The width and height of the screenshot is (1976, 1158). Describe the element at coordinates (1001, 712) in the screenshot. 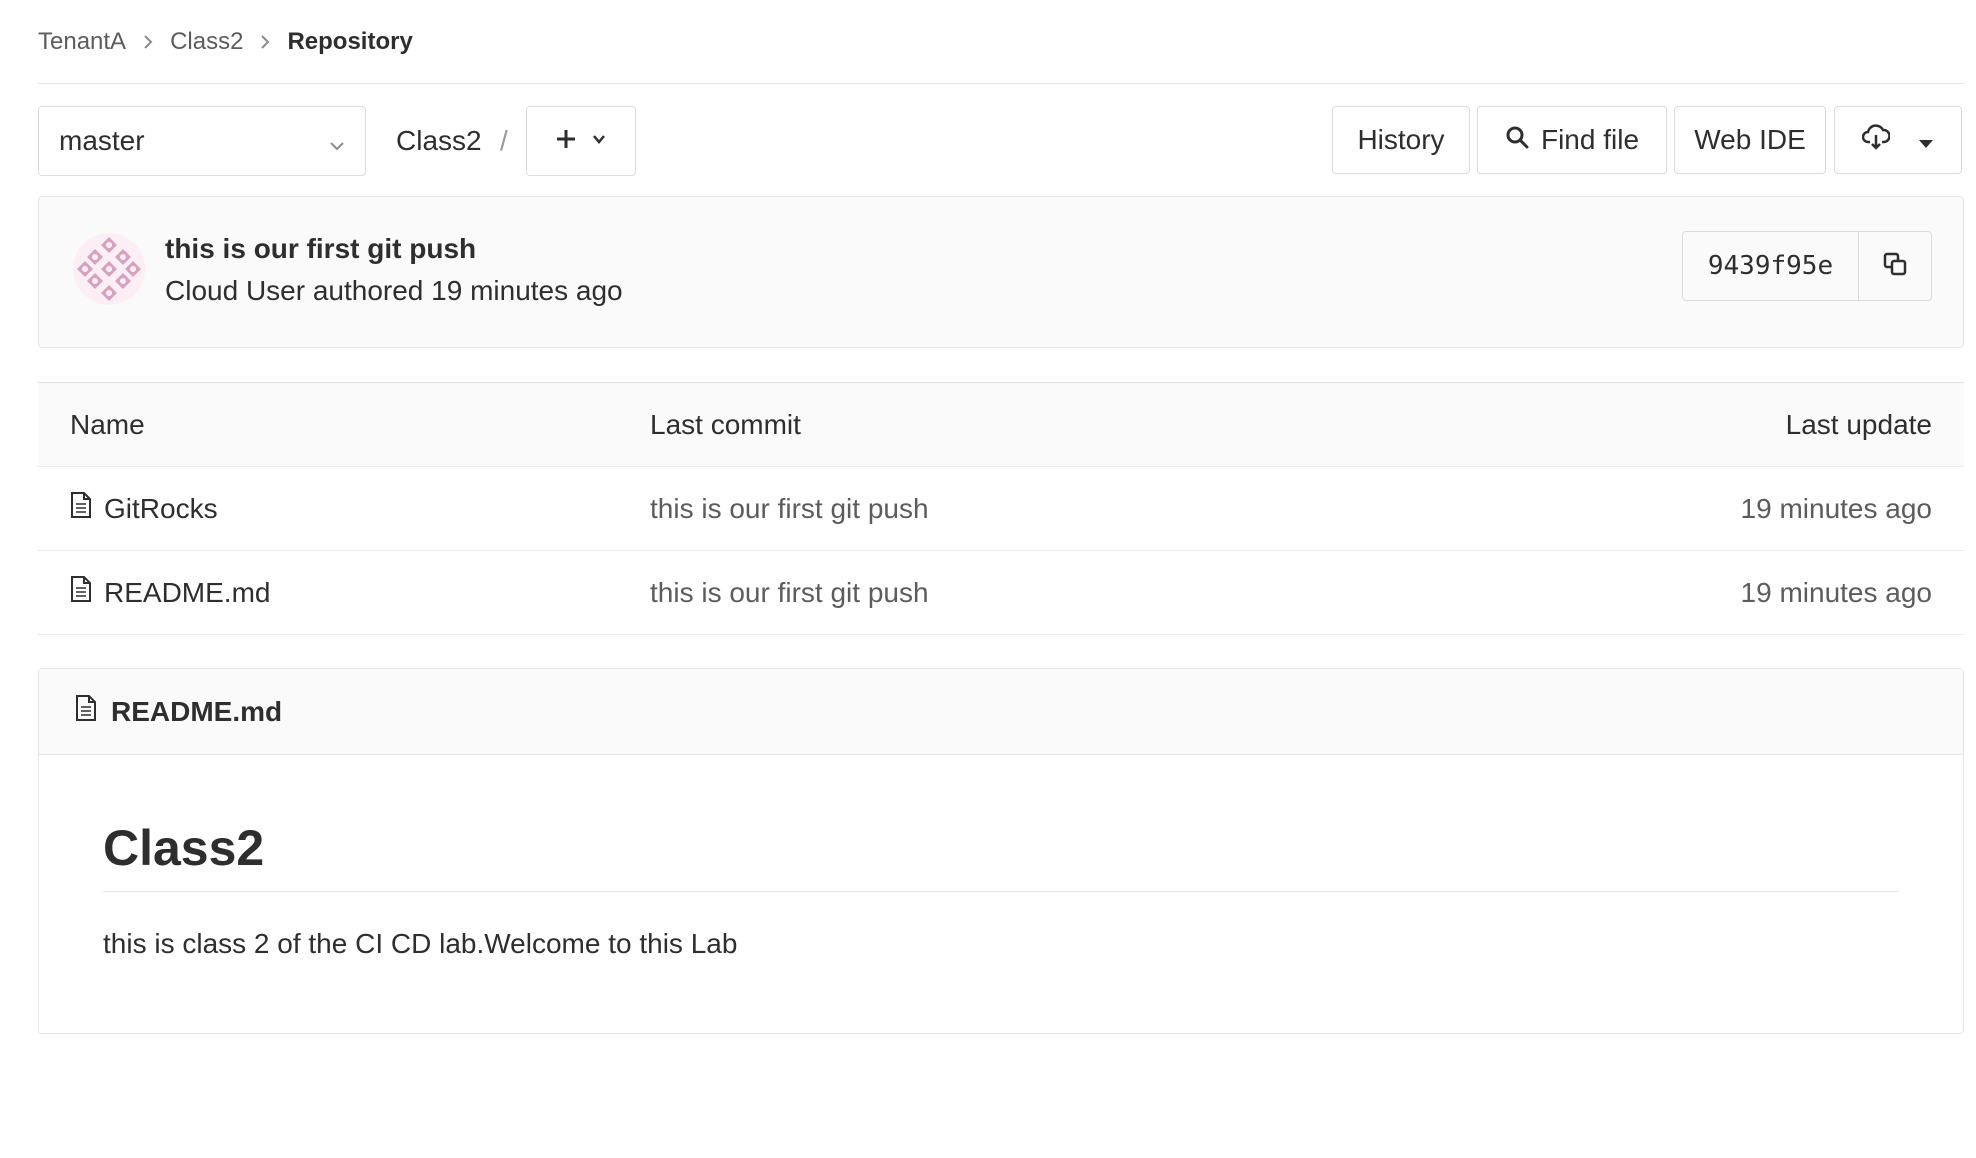

I see `readme-header: README.md` at that location.